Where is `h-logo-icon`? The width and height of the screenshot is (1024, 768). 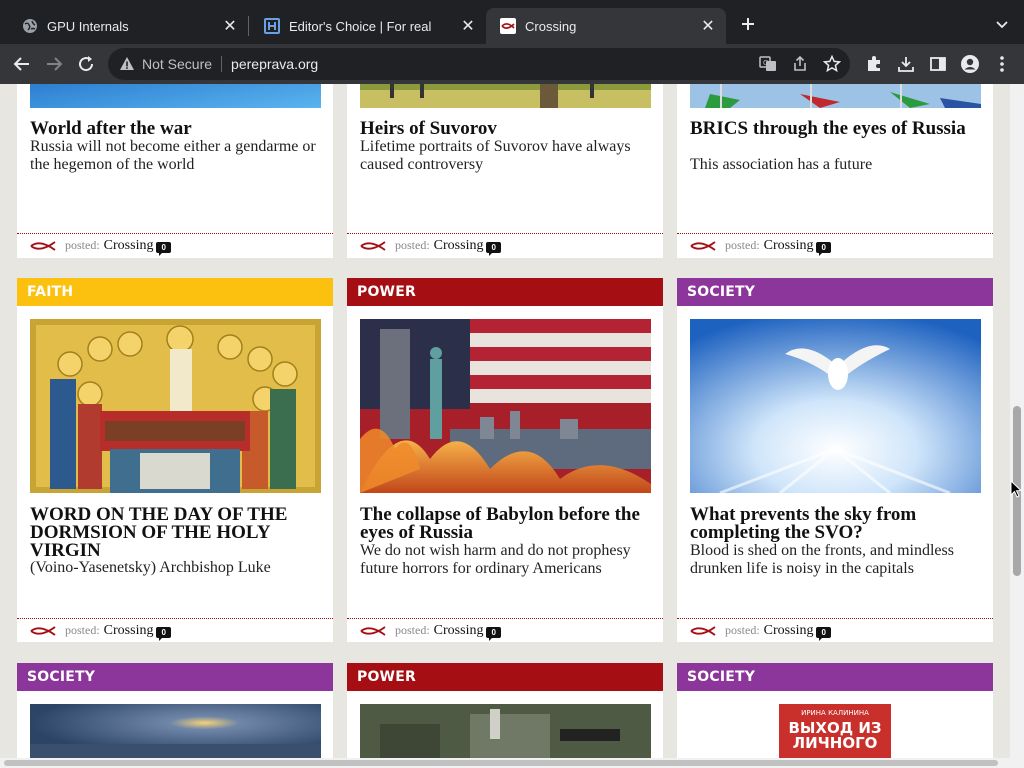
h-logo-icon is located at coordinates (272, 26).